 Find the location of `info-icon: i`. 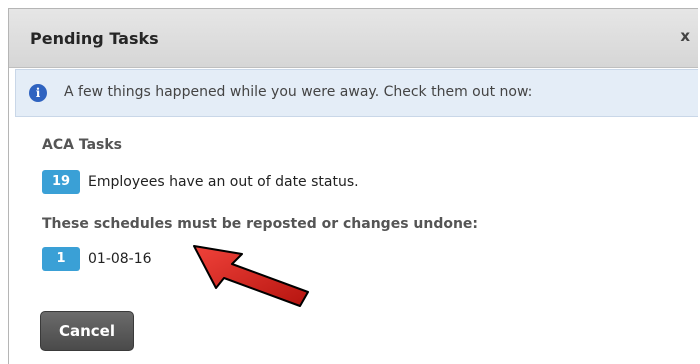

info-icon: i is located at coordinates (38, 93).